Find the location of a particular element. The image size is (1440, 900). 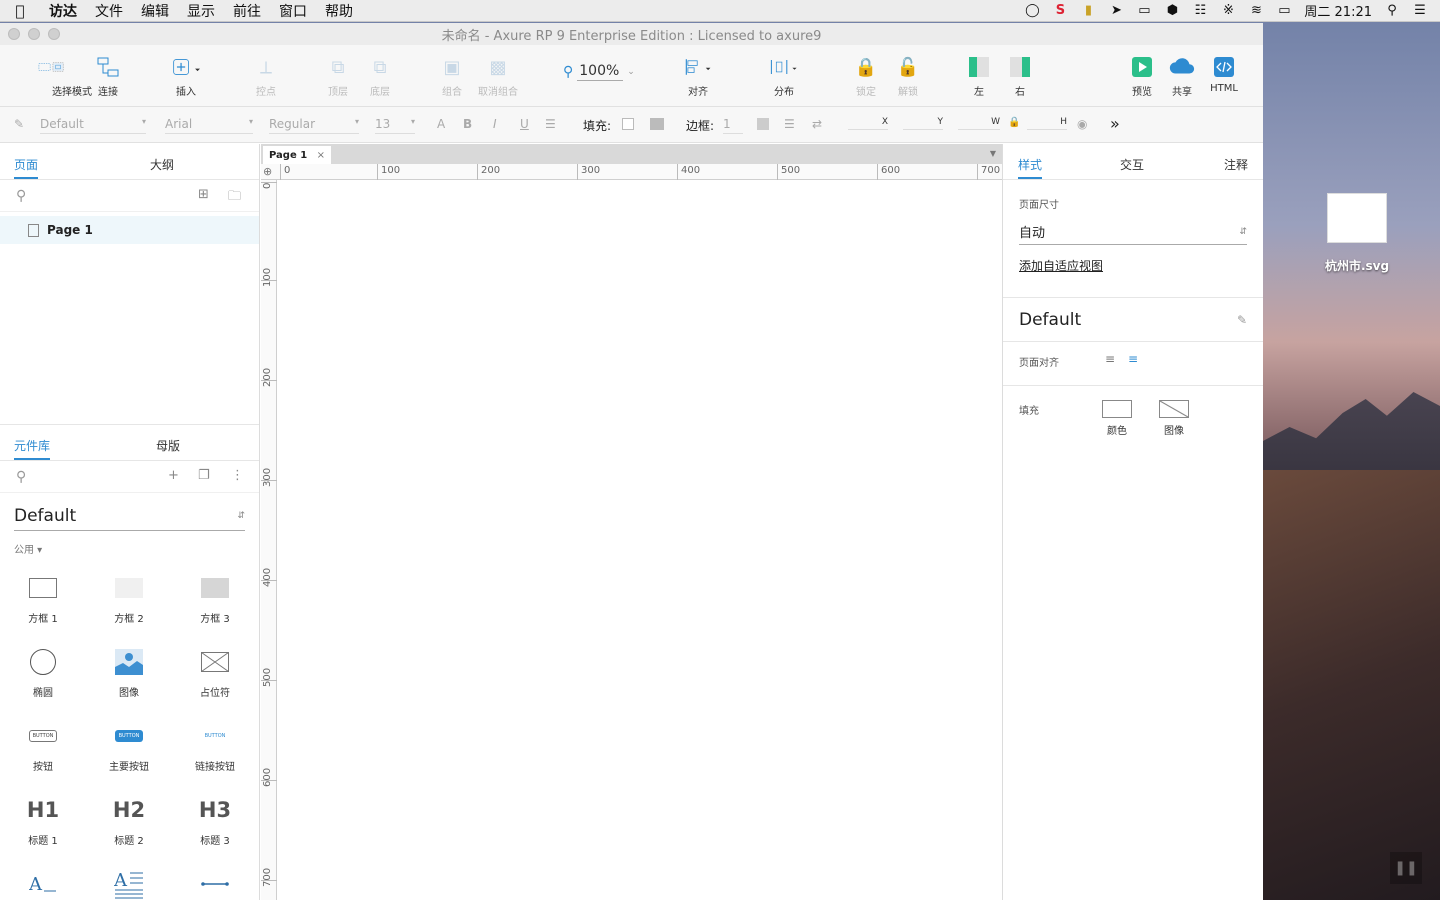

library-window-icon: ❐ is located at coordinates (204, 475).